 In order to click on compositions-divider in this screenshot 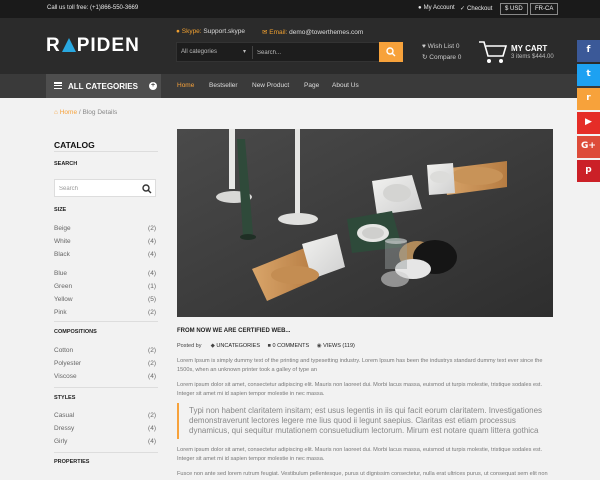, I will do `click(106, 387)`.